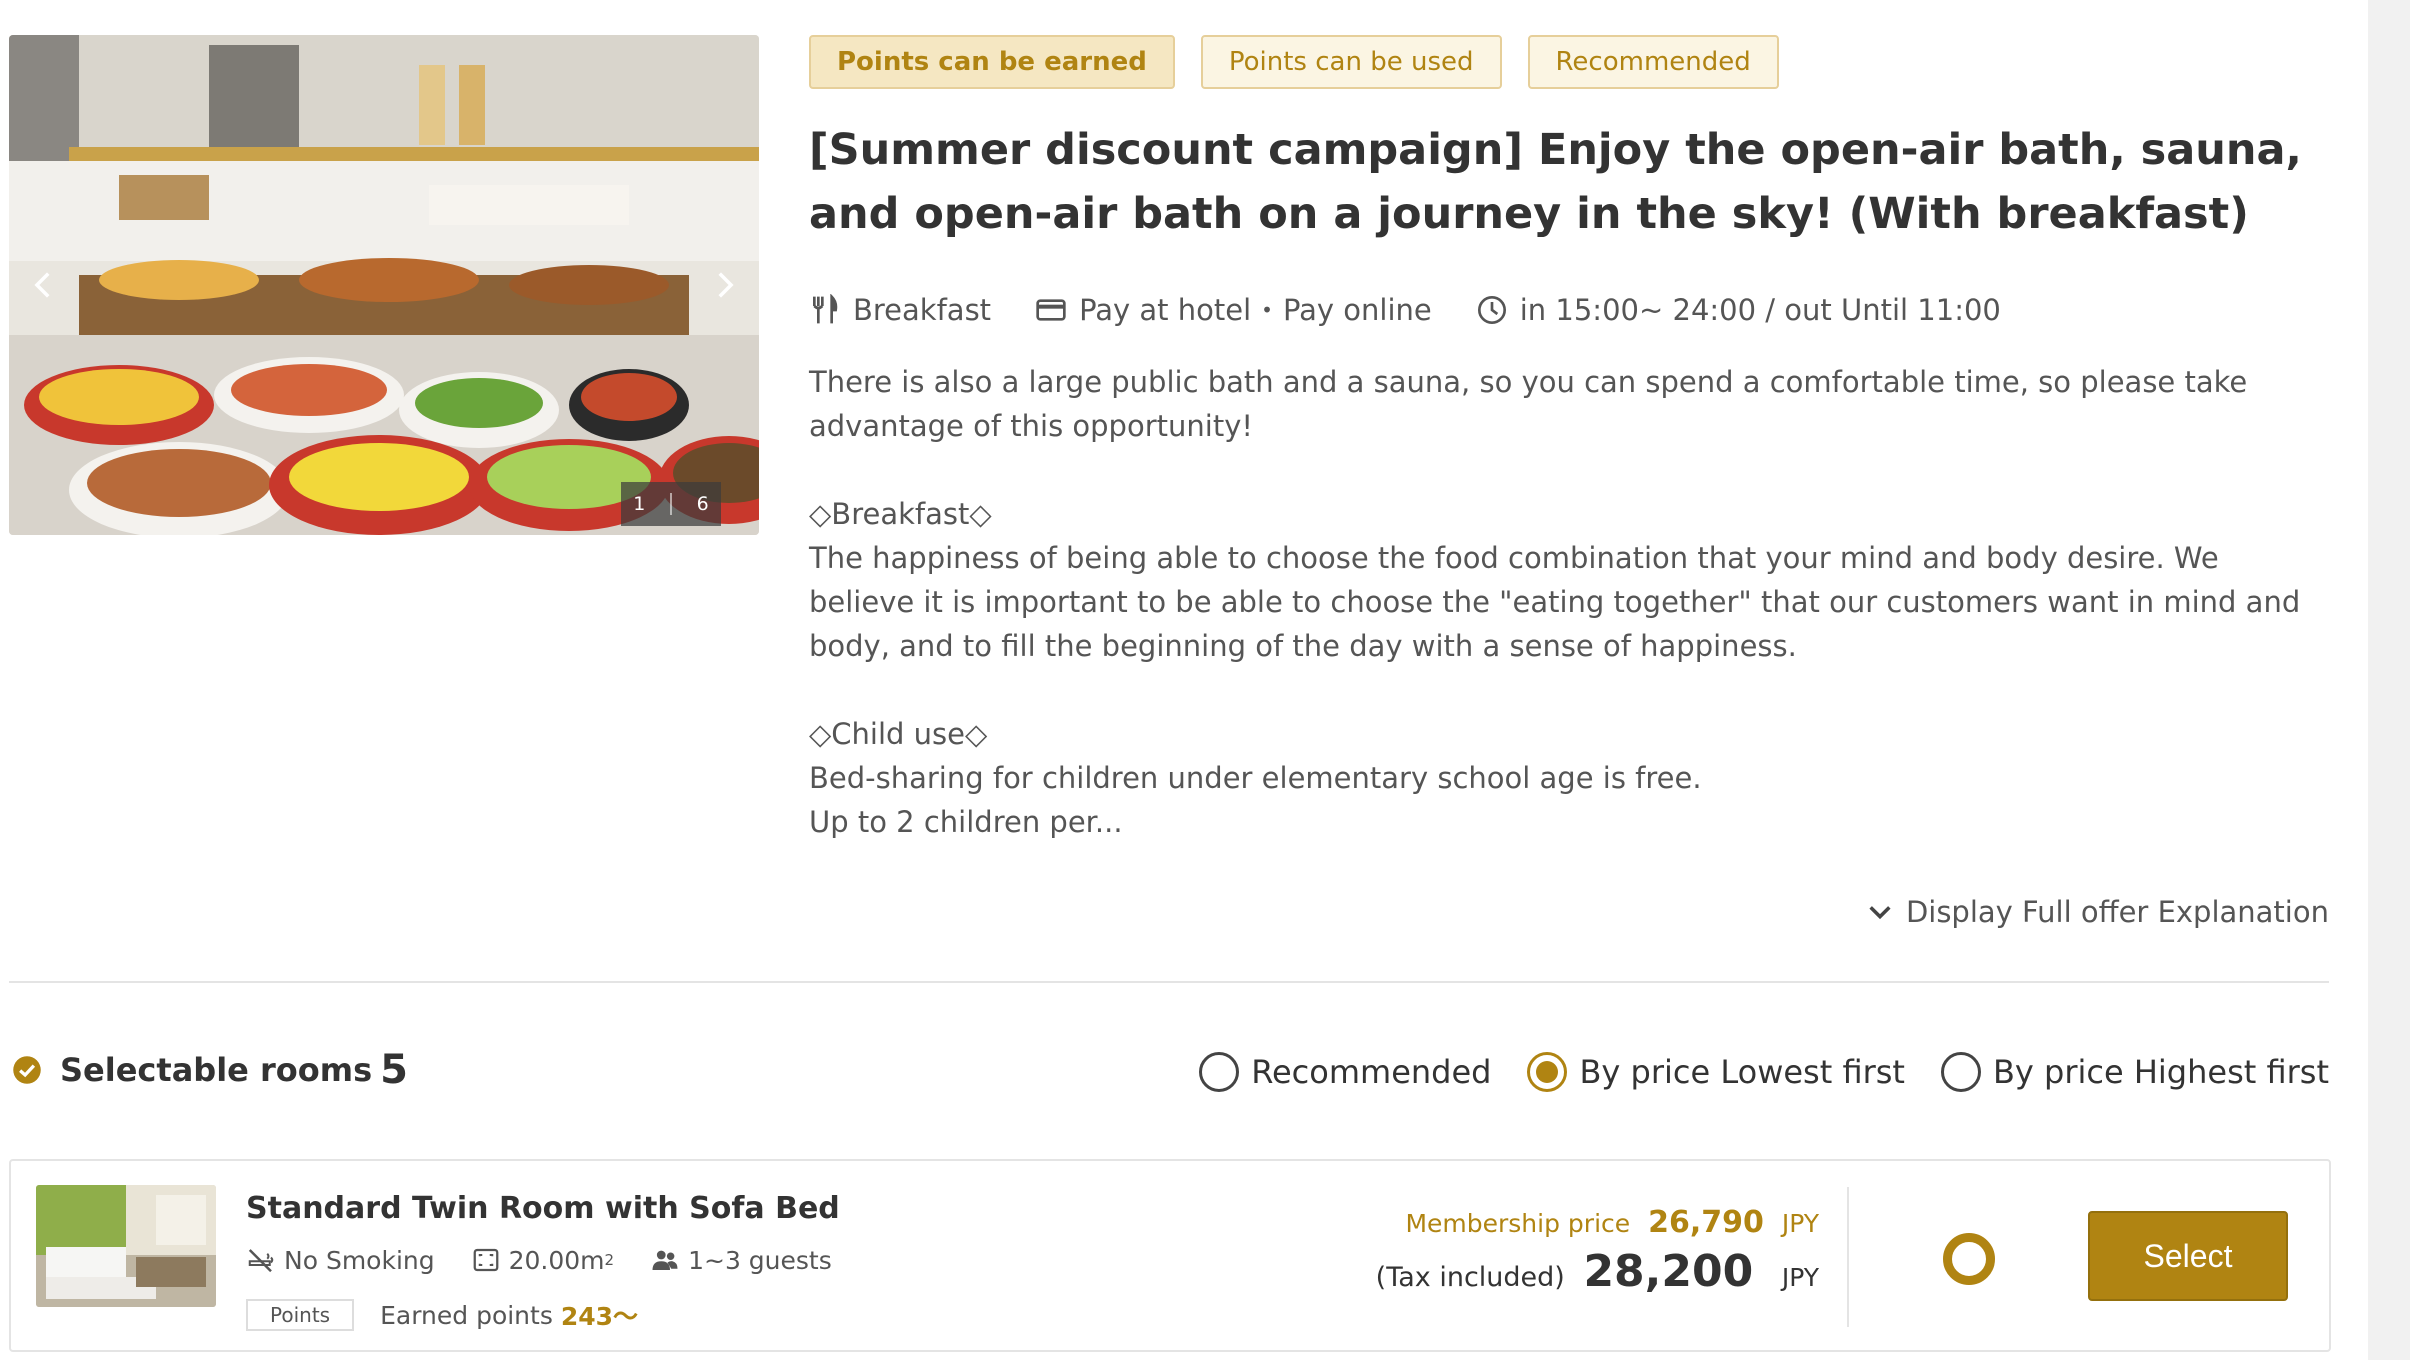 The height and width of the screenshot is (1360, 2410). Describe the element at coordinates (1169, 982) in the screenshot. I see `section-divider` at that location.